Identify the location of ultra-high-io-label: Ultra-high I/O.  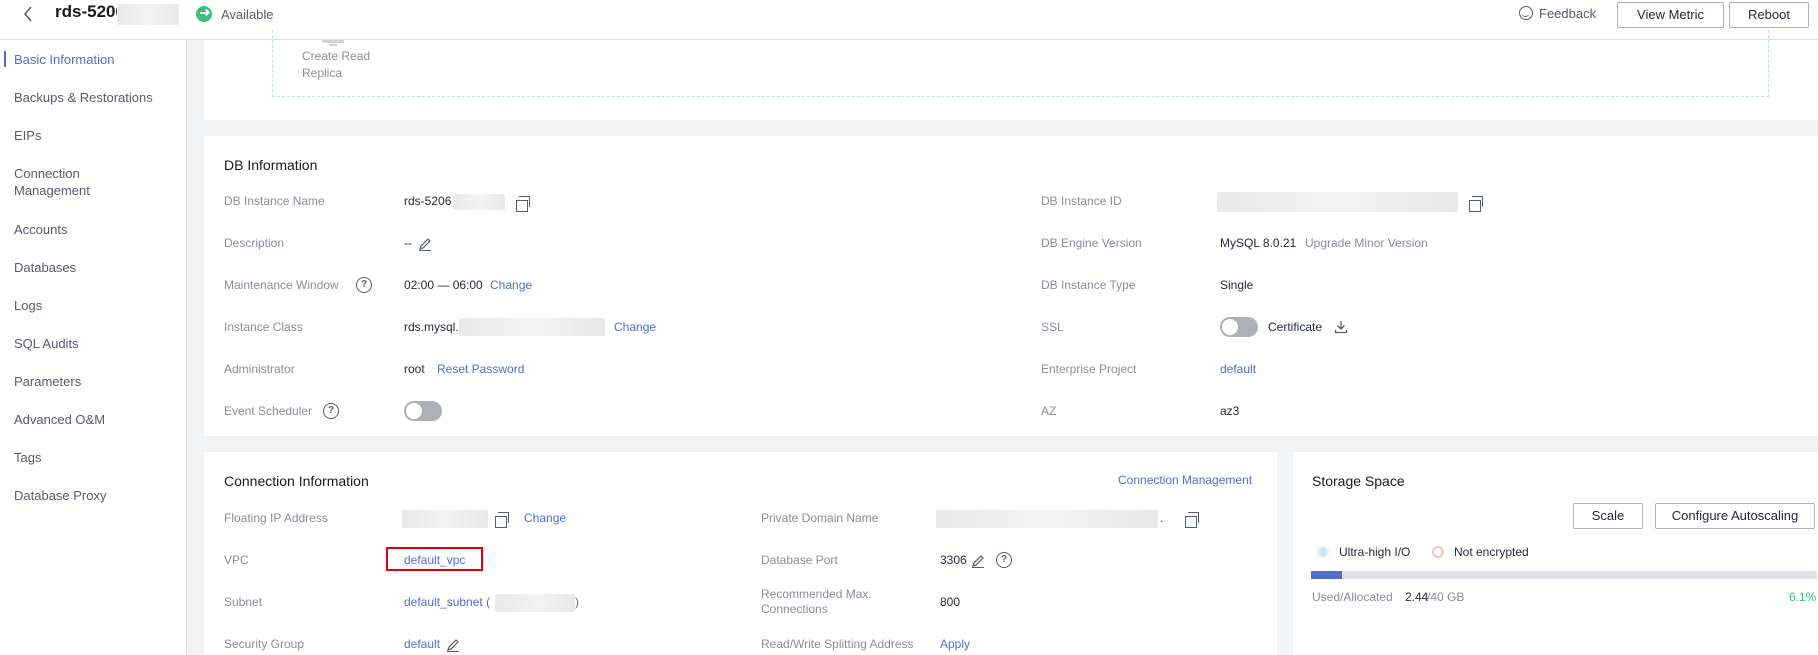
(1375, 552).